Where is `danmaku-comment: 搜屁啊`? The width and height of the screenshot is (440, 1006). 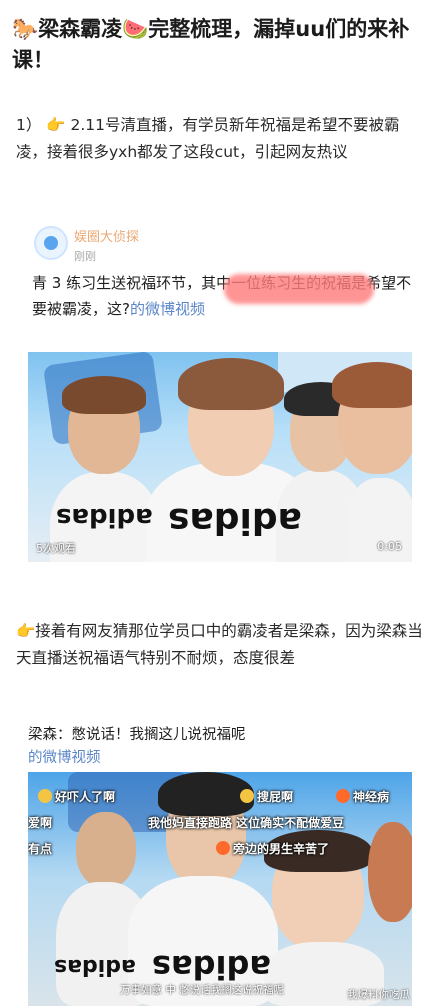
danmaku-comment: 搜屁啊 is located at coordinates (266, 796).